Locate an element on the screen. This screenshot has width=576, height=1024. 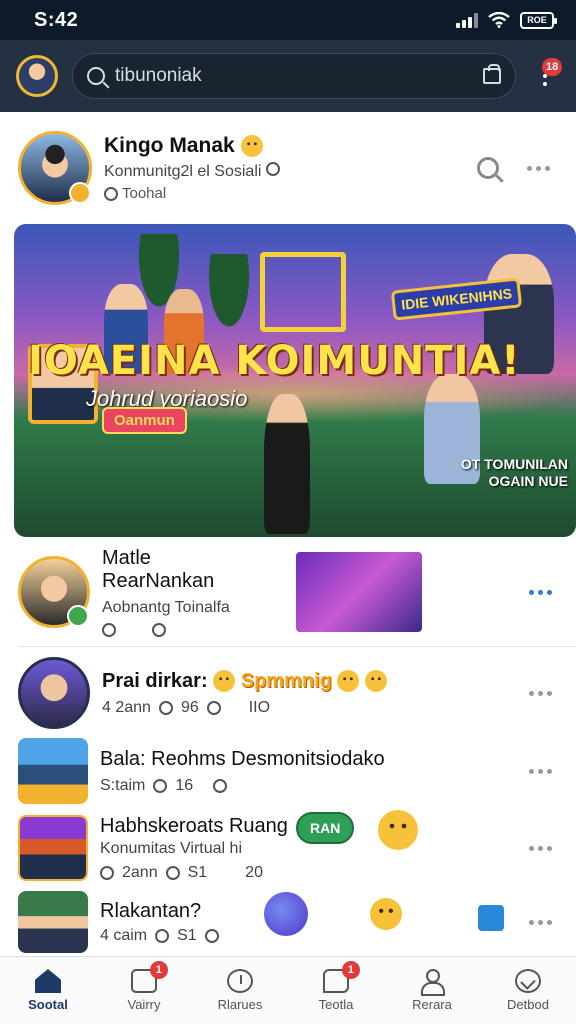
status-icons: ROE is located at coordinates (506, 20).